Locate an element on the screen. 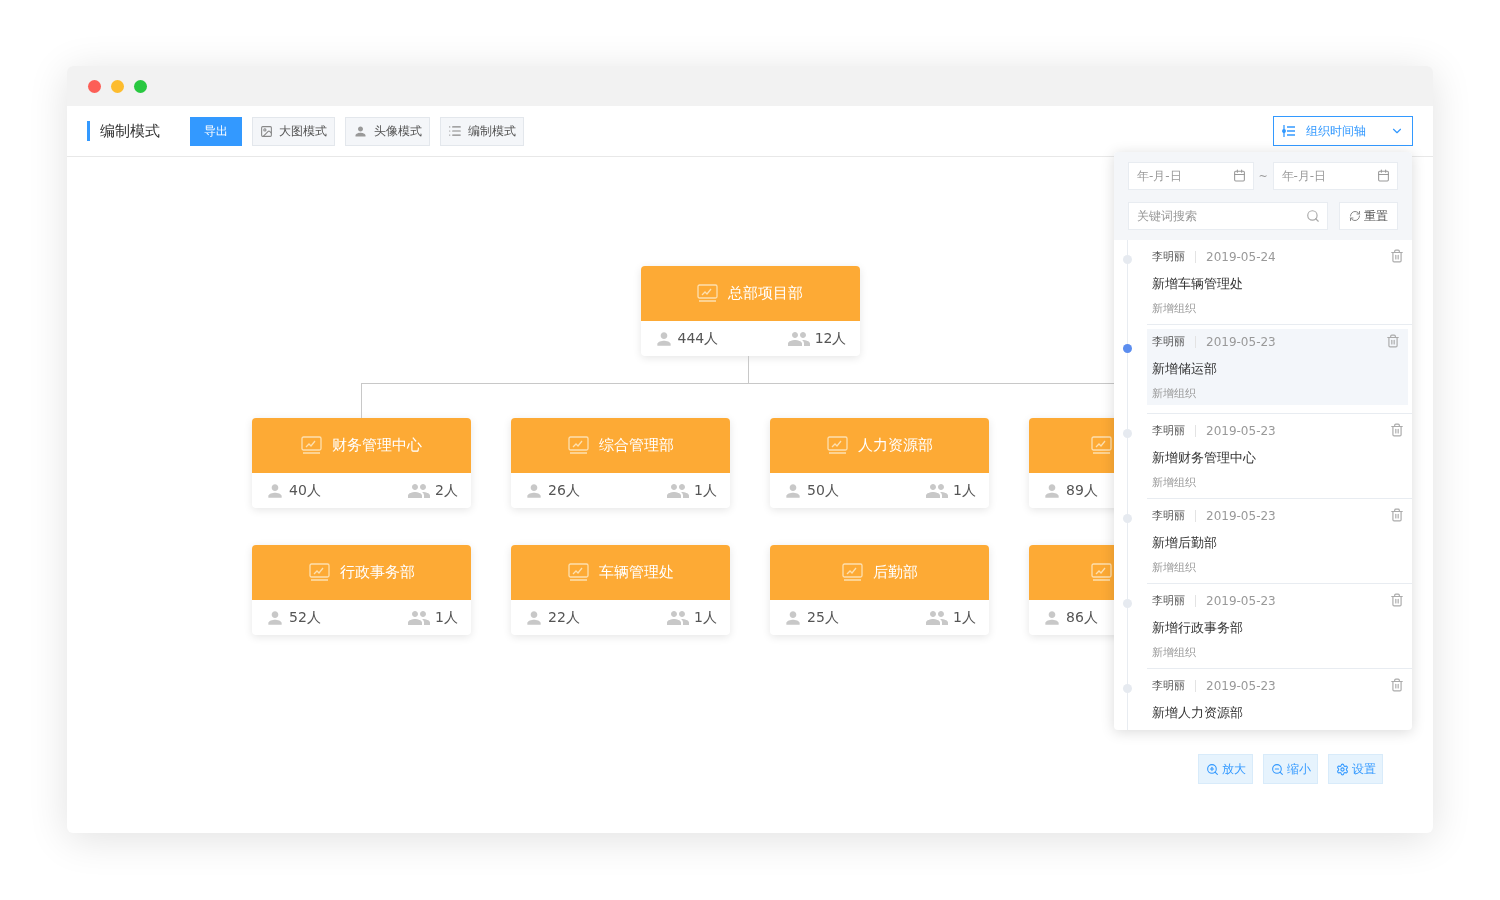 Image resolution: width=1500 pixels, height=900 pixels. member-count: 86人 is located at coordinates (1082, 617).